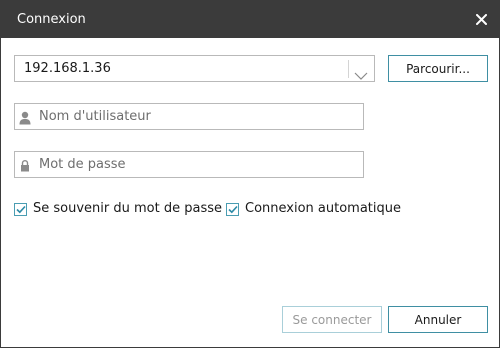  I want to click on user-icon, so click(25, 117).